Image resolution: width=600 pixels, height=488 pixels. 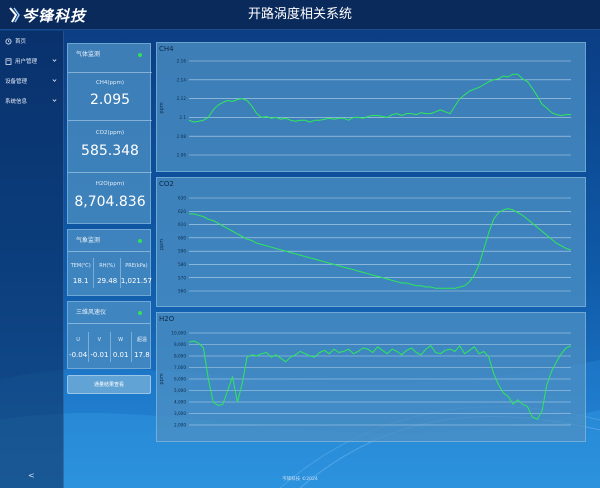 What do you see at coordinates (8, 61) in the screenshot?
I see `document-icon` at bounding box center [8, 61].